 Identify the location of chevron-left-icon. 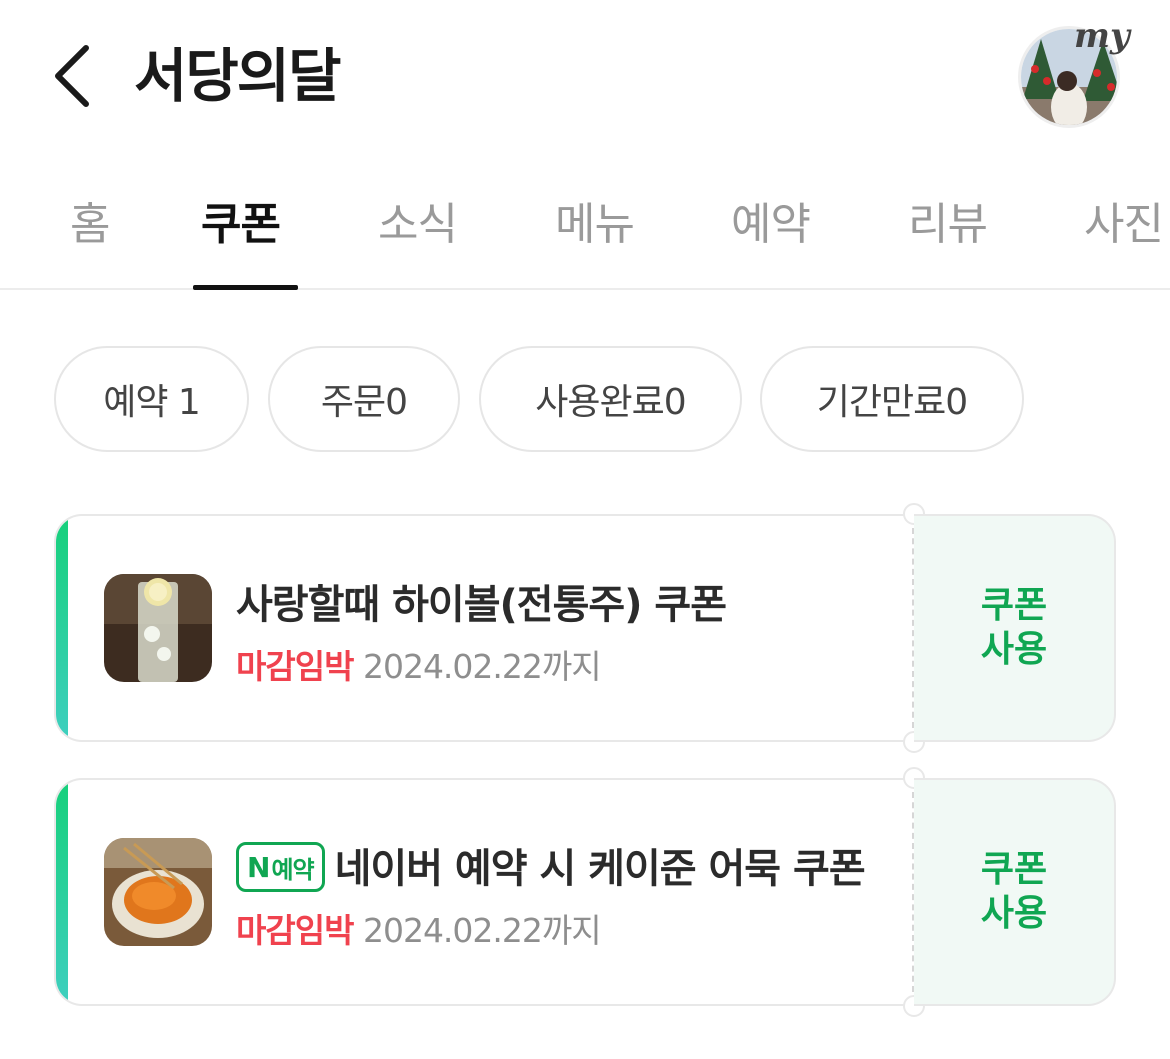
(72, 76).